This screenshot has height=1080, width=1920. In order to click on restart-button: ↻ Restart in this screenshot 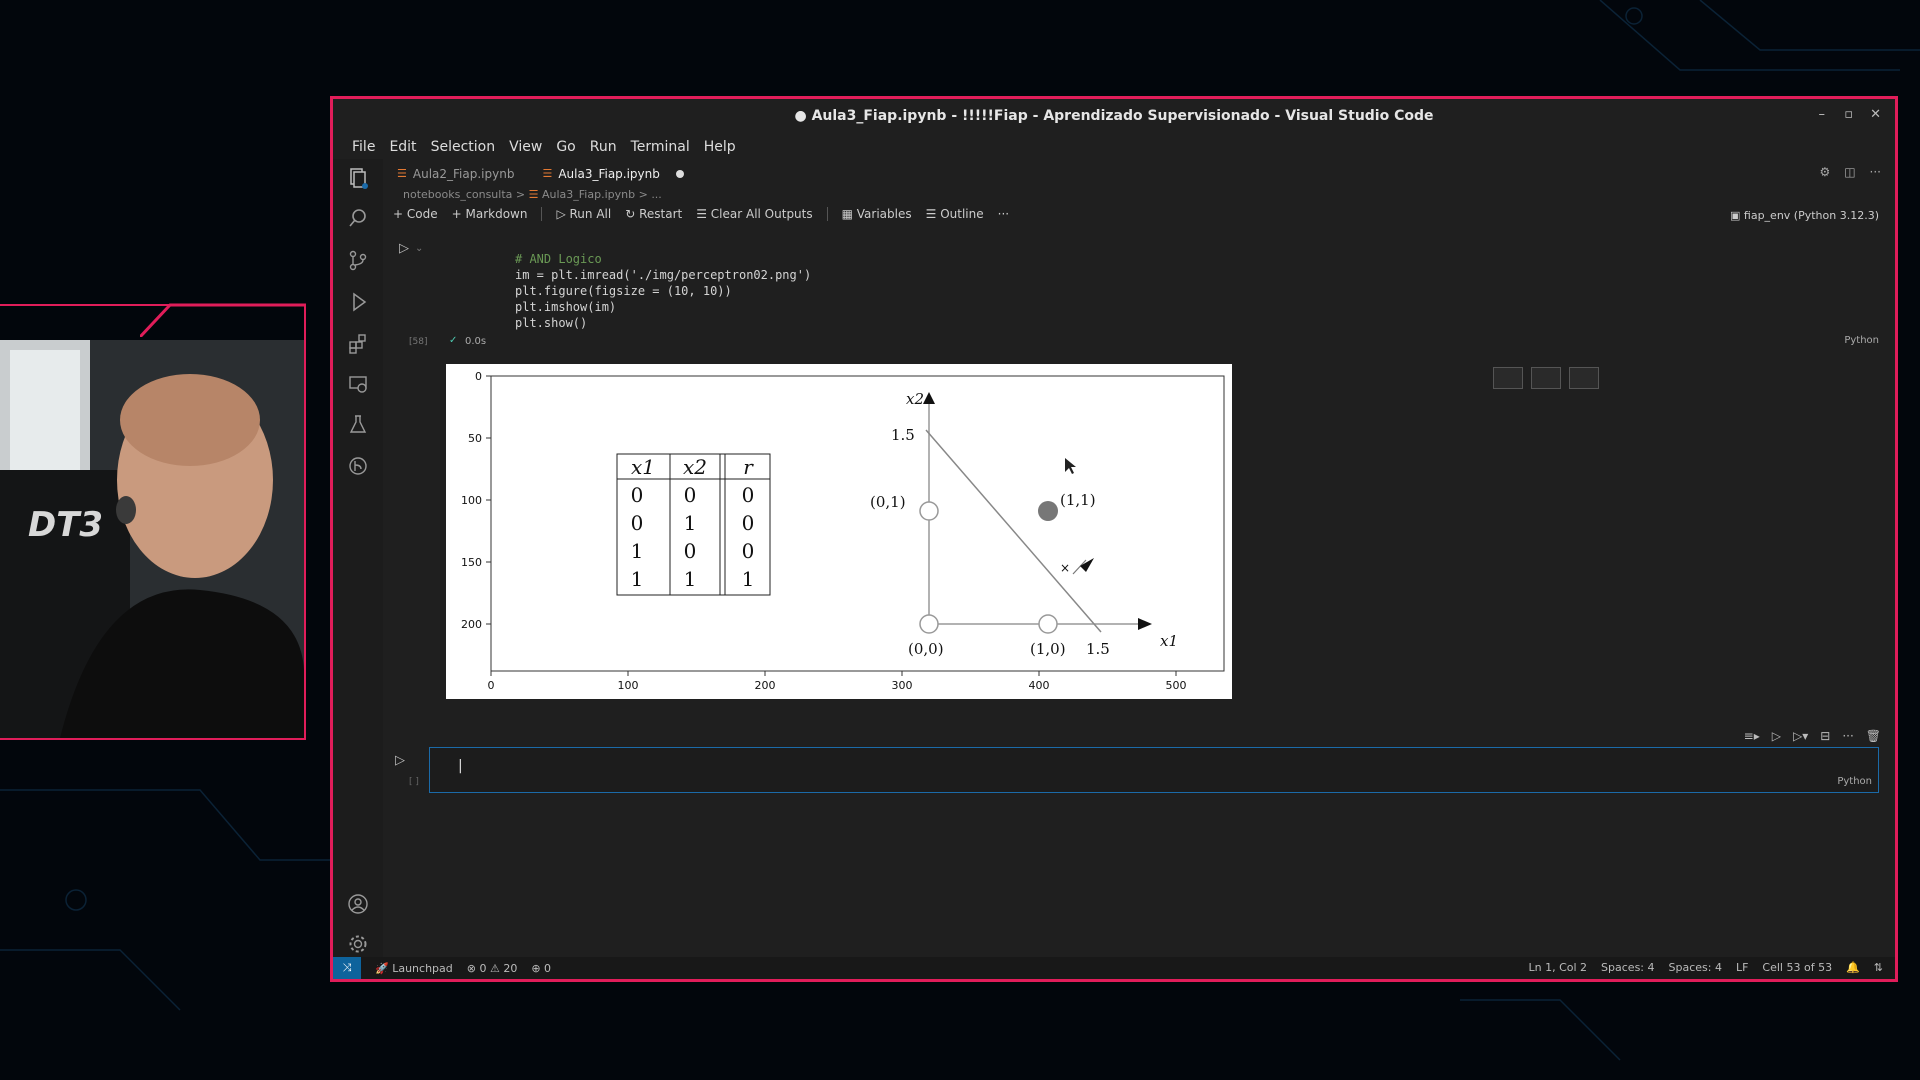, I will do `click(653, 214)`.